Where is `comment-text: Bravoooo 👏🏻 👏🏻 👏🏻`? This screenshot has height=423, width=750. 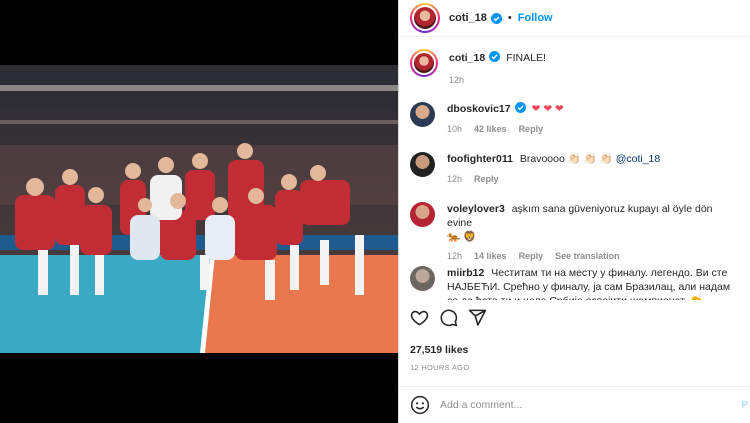
comment-text: Bravoooo 👏🏻 👏🏻 👏🏻 is located at coordinates (566, 159).